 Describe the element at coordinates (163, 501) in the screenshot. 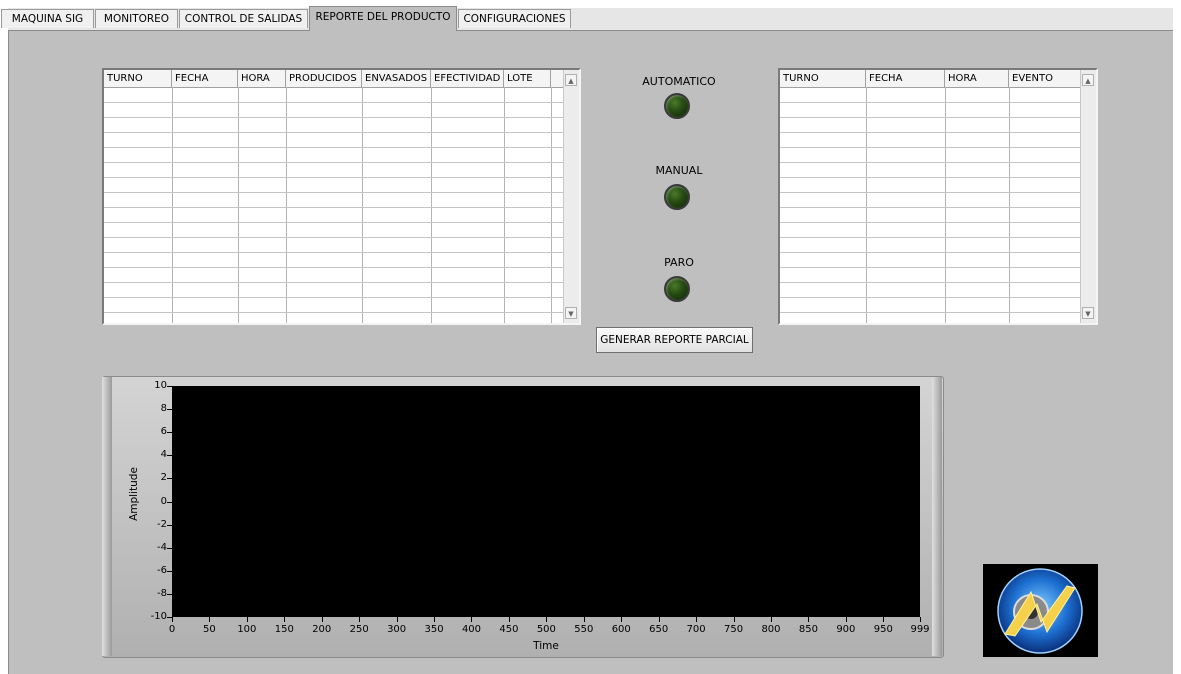

I see `y-tick-label: 0` at that location.